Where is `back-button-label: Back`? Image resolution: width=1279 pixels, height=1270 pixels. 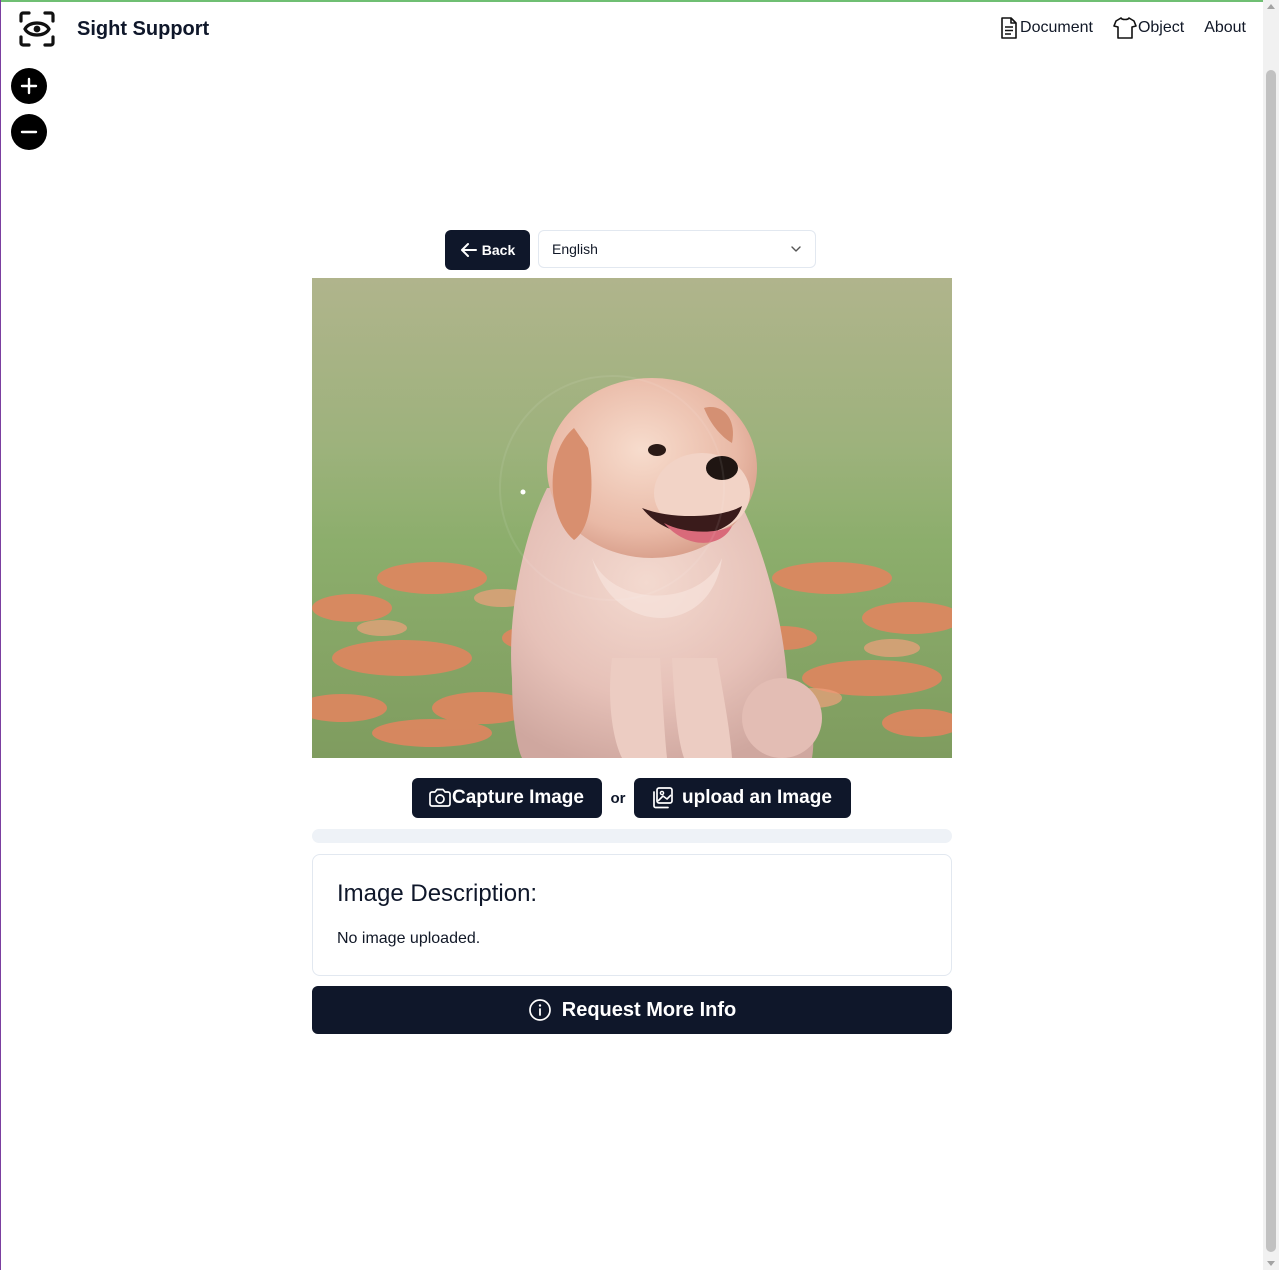
back-button-label: Back is located at coordinates (498, 250).